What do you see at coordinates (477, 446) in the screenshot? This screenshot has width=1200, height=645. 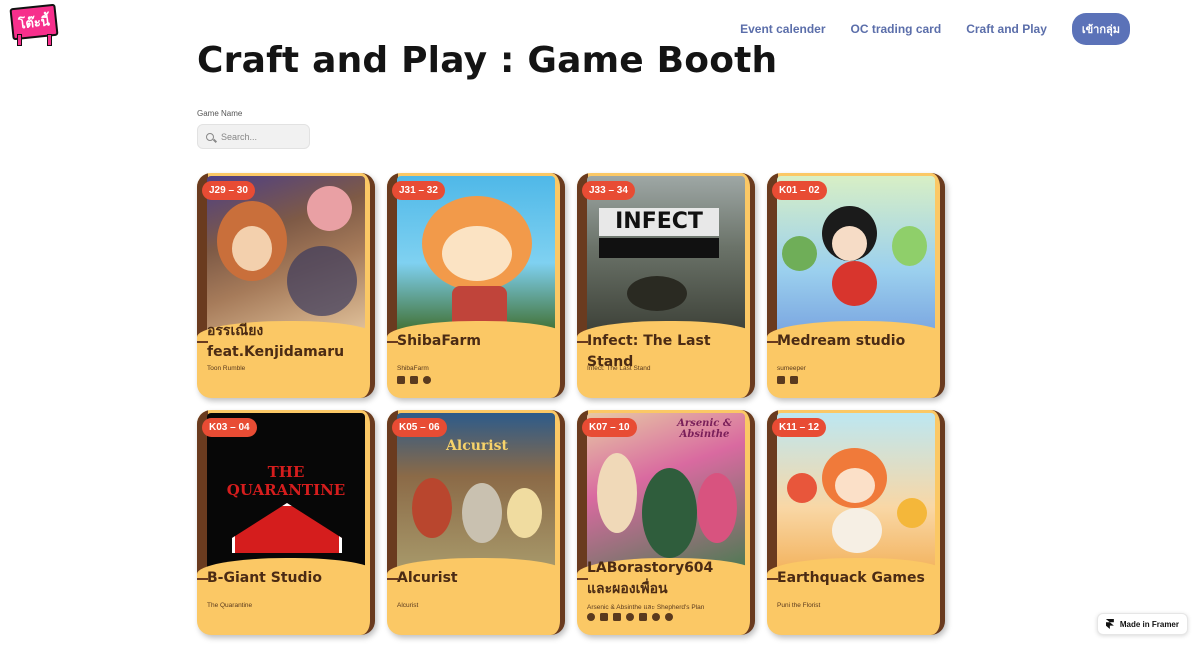 I see `cover-title: Alcurist` at bounding box center [477, 446].